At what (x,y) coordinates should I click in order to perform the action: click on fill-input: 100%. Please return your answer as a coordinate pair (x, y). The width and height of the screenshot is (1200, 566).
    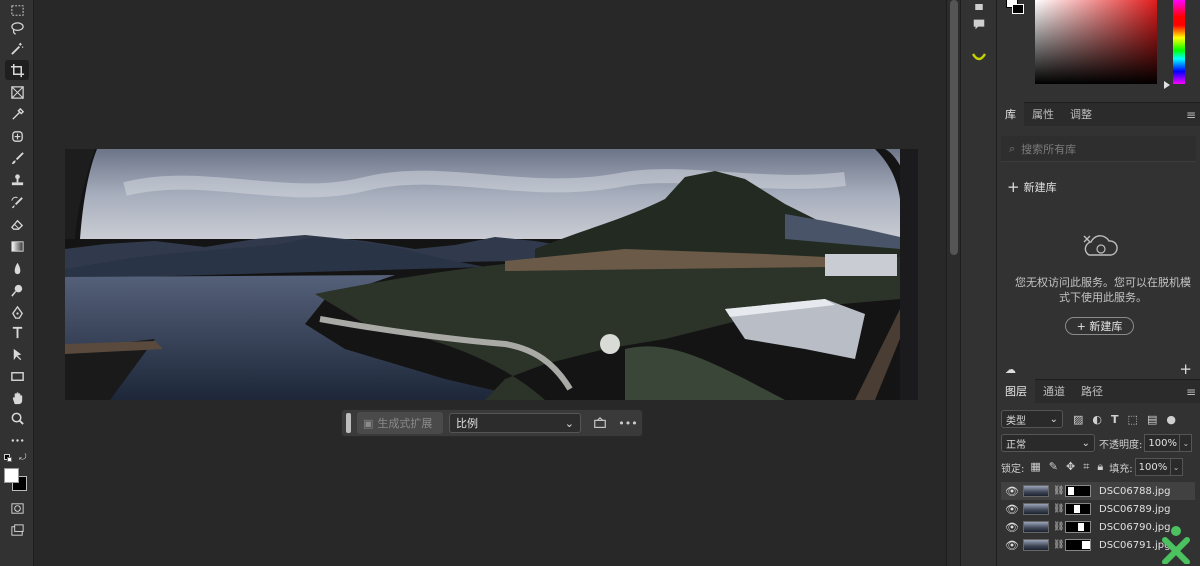
    Looking at the image, I should click on (1152, 467).